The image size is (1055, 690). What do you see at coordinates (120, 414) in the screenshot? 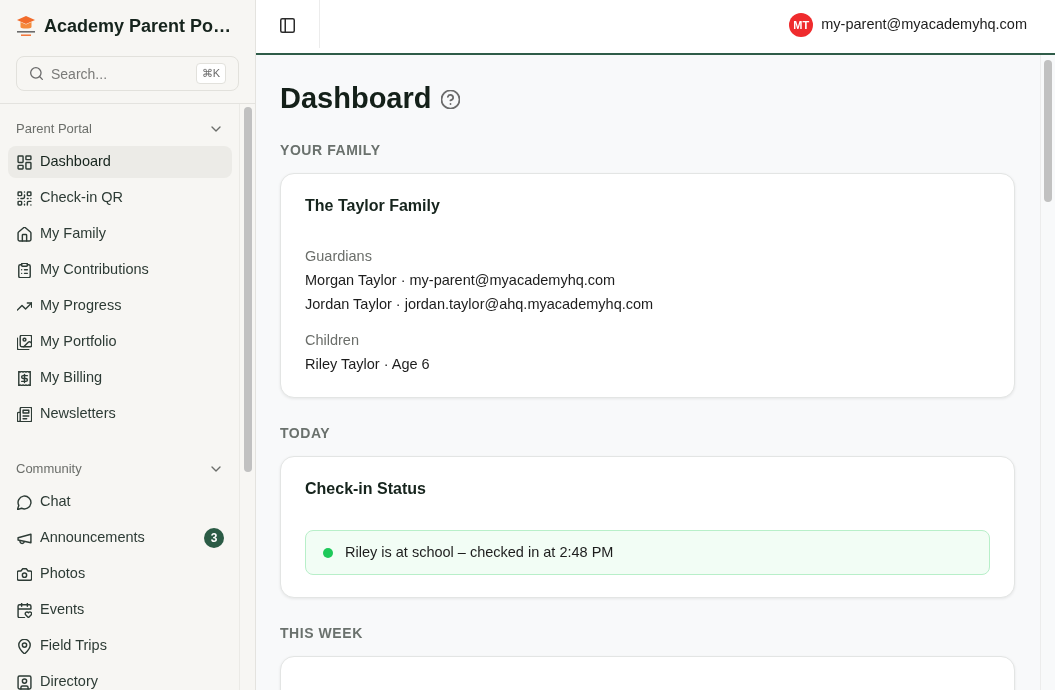
I see `nav-item: Newsletters` at bounding box center [120, 414].